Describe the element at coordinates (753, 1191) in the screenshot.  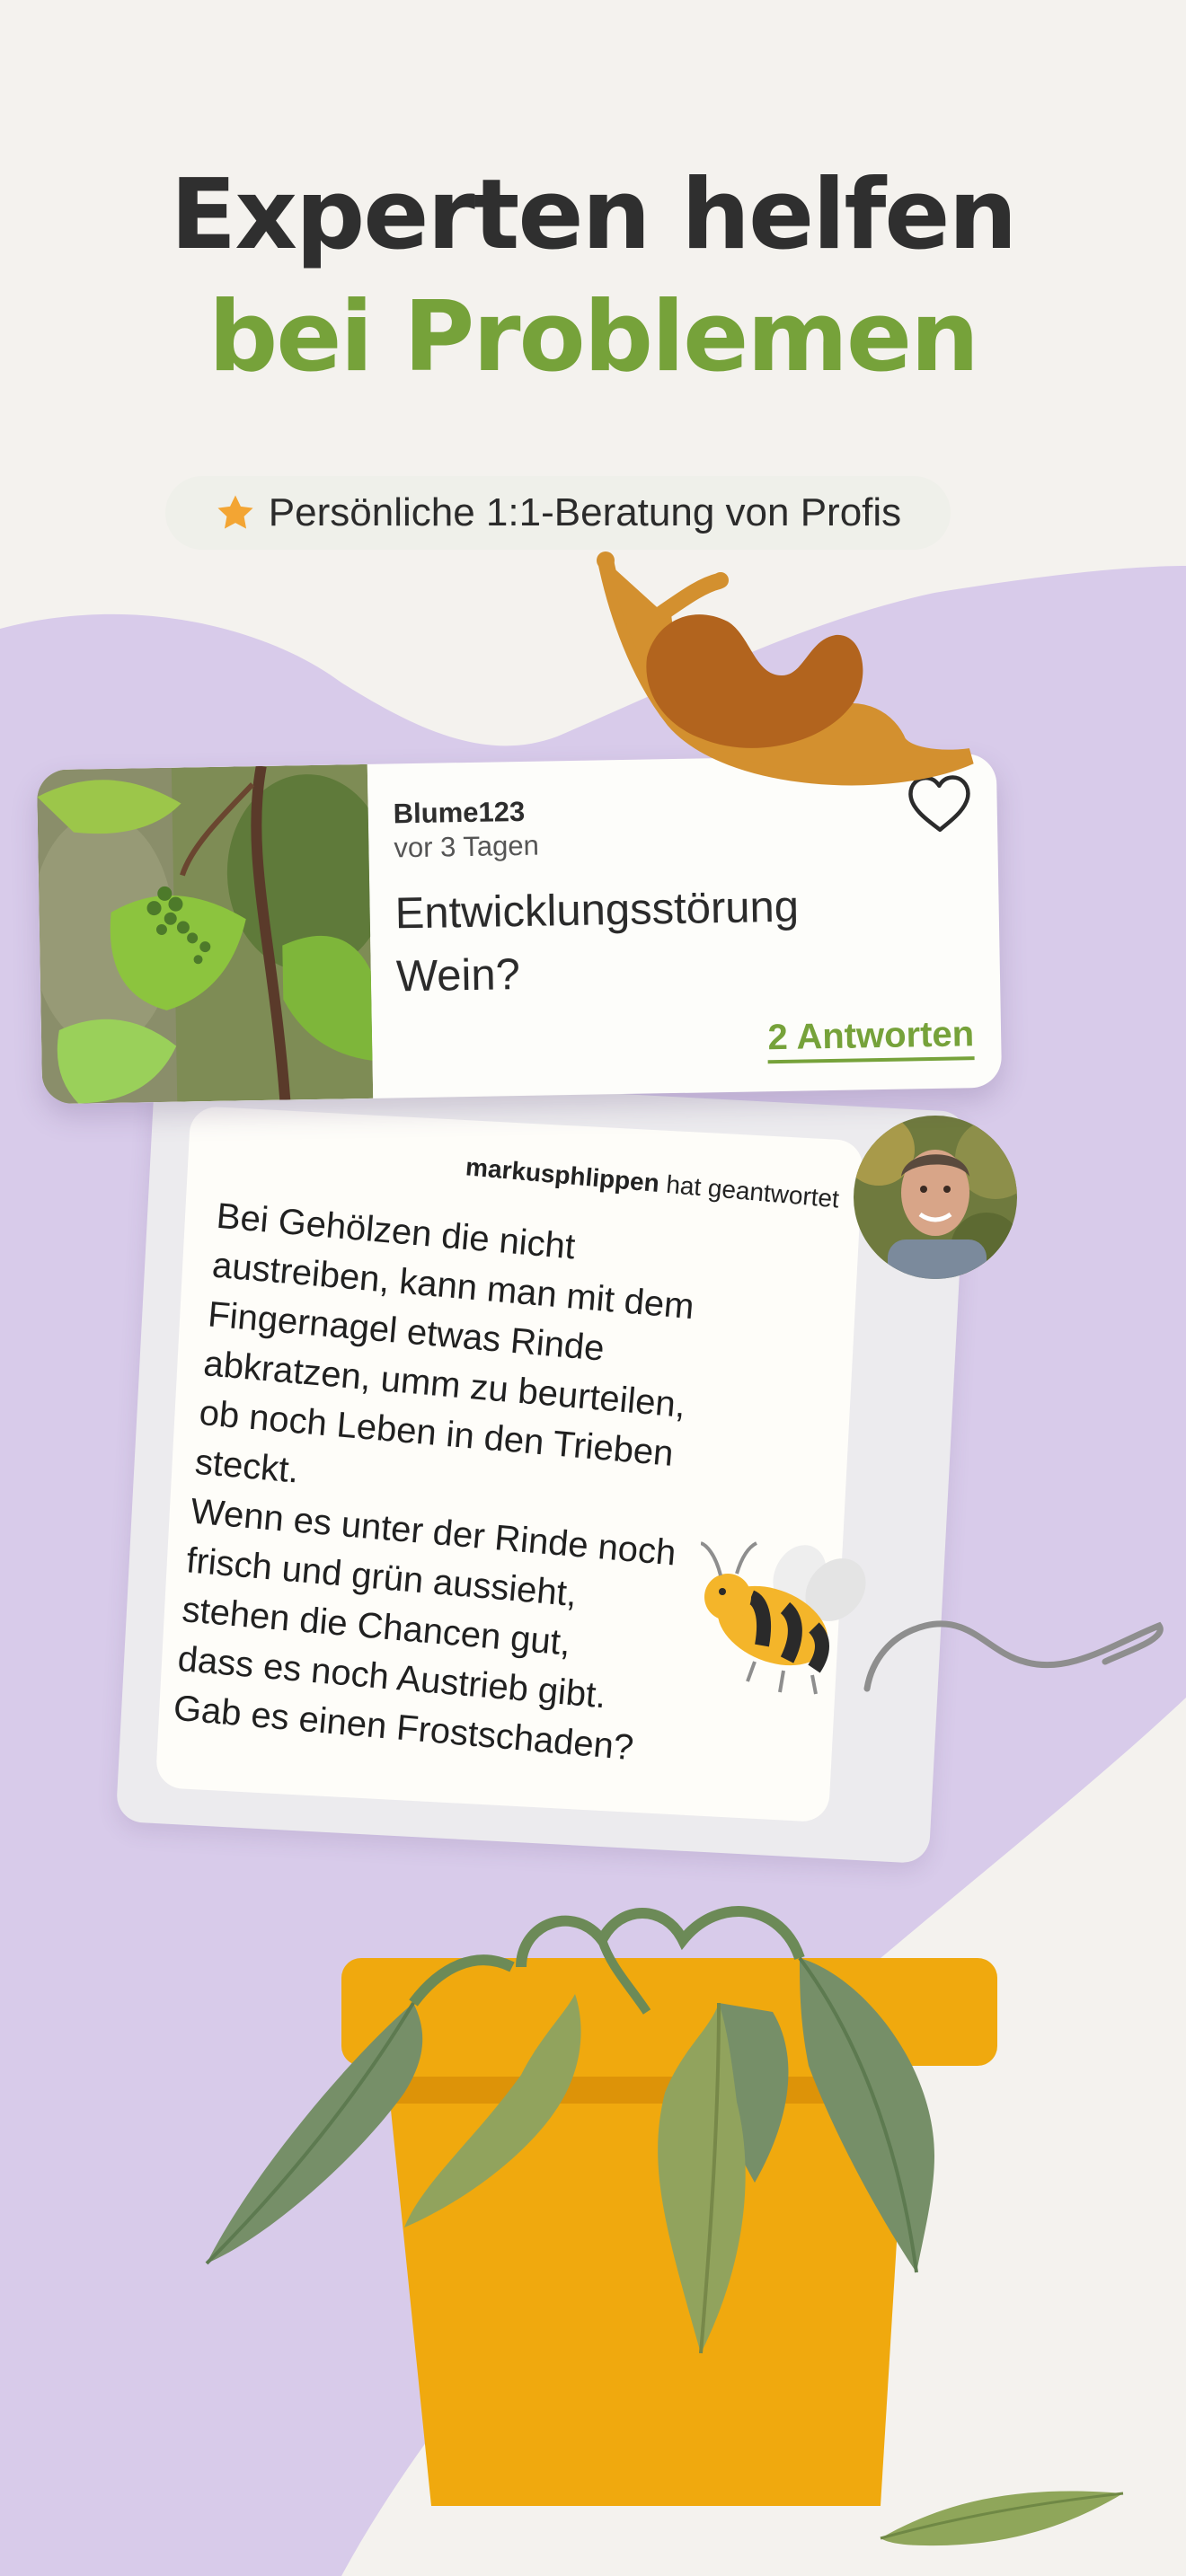
I see `answer-action: hat geantwortet` at that location.